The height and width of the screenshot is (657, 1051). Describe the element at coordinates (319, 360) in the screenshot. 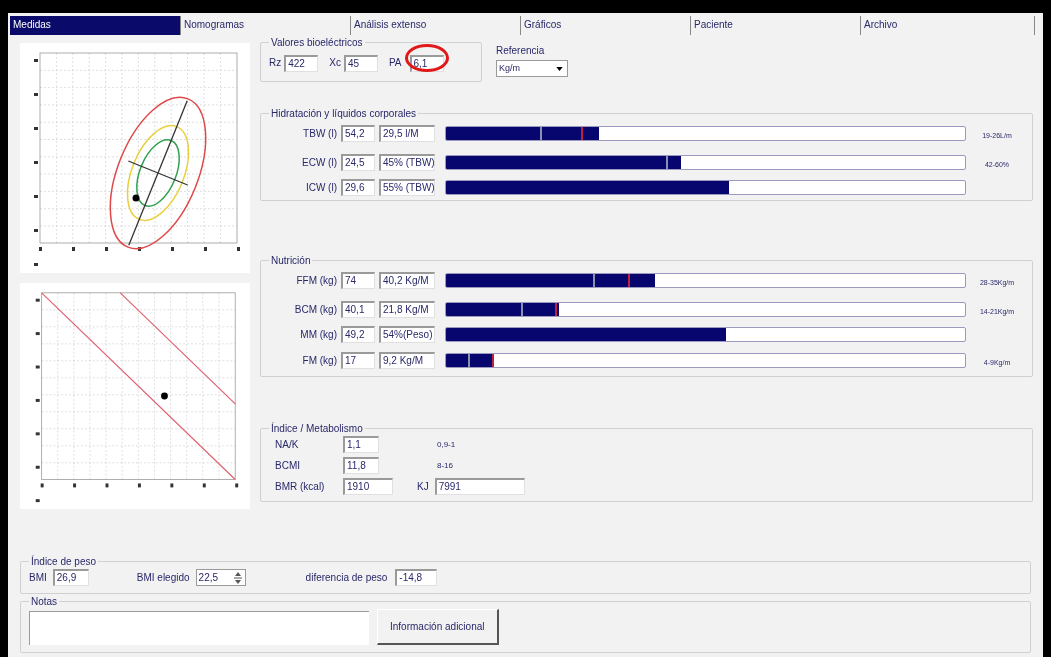

I see `measure-label: FM (kg)` at that location.